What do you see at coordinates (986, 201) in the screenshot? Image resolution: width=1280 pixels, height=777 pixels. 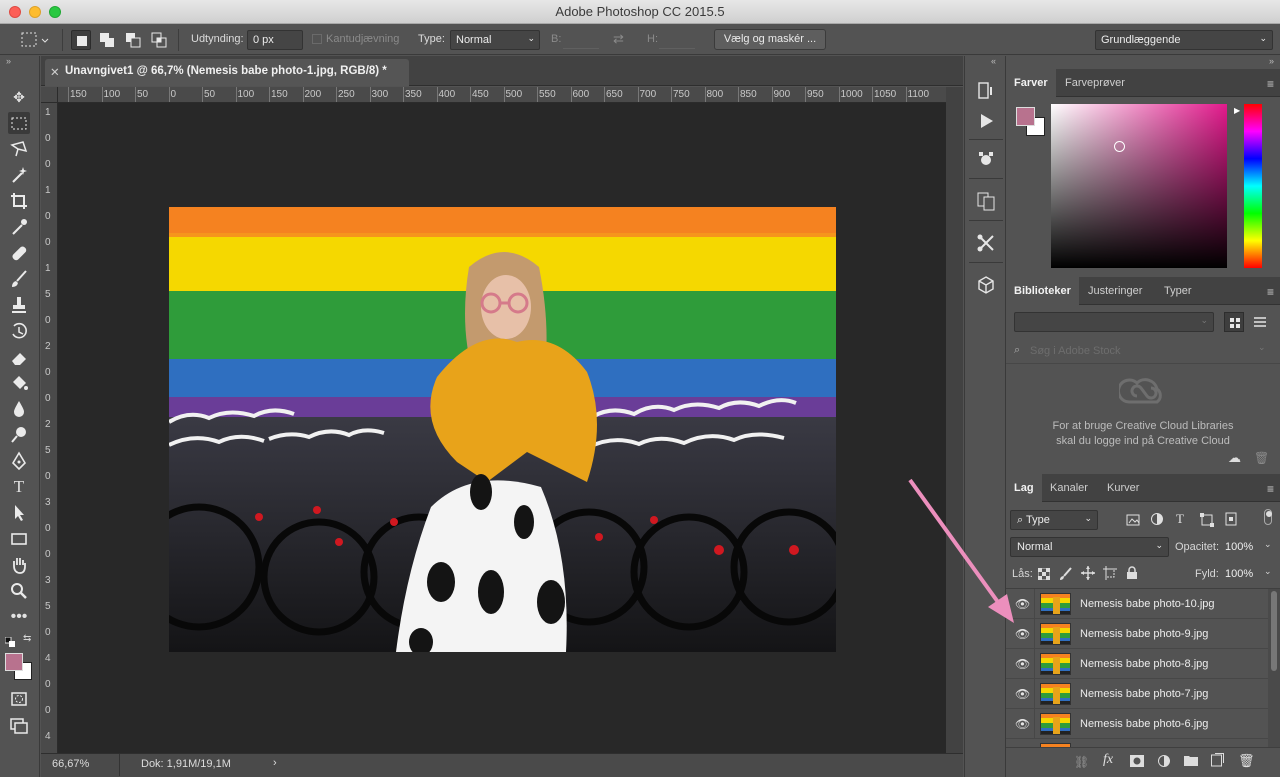 I see `paragraph-styles-icon` at bounding box center [986, 201].